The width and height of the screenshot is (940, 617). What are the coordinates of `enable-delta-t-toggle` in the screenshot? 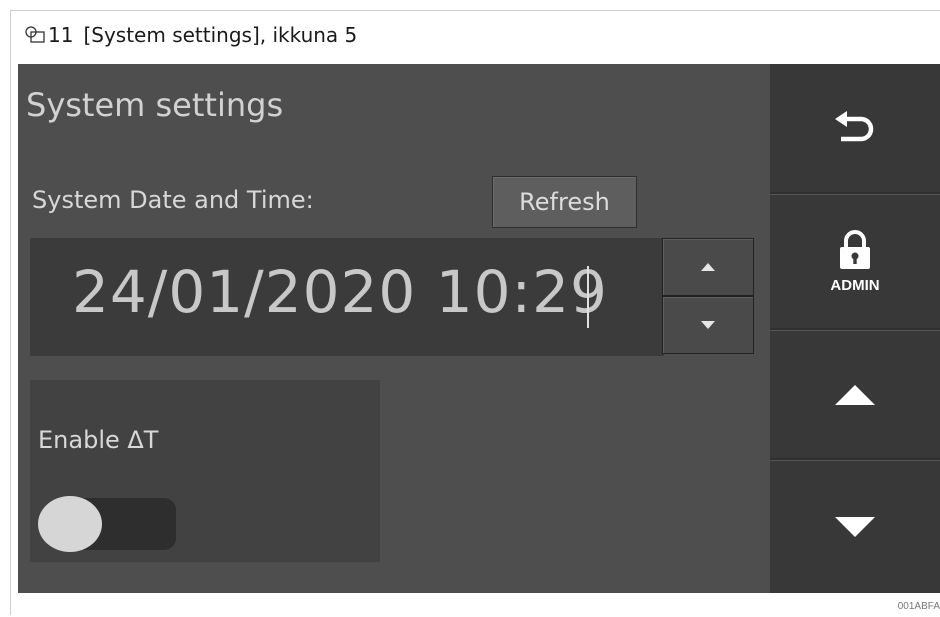 It's located at (107, 524).